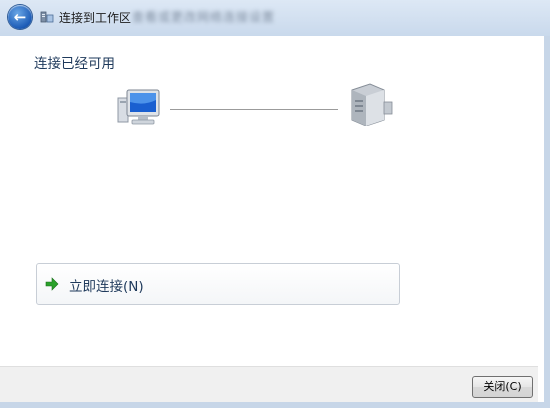  What do you see at coordinates (254, 109) in the screenshot?
I see `connection-line` at bounding box center [254, 109].